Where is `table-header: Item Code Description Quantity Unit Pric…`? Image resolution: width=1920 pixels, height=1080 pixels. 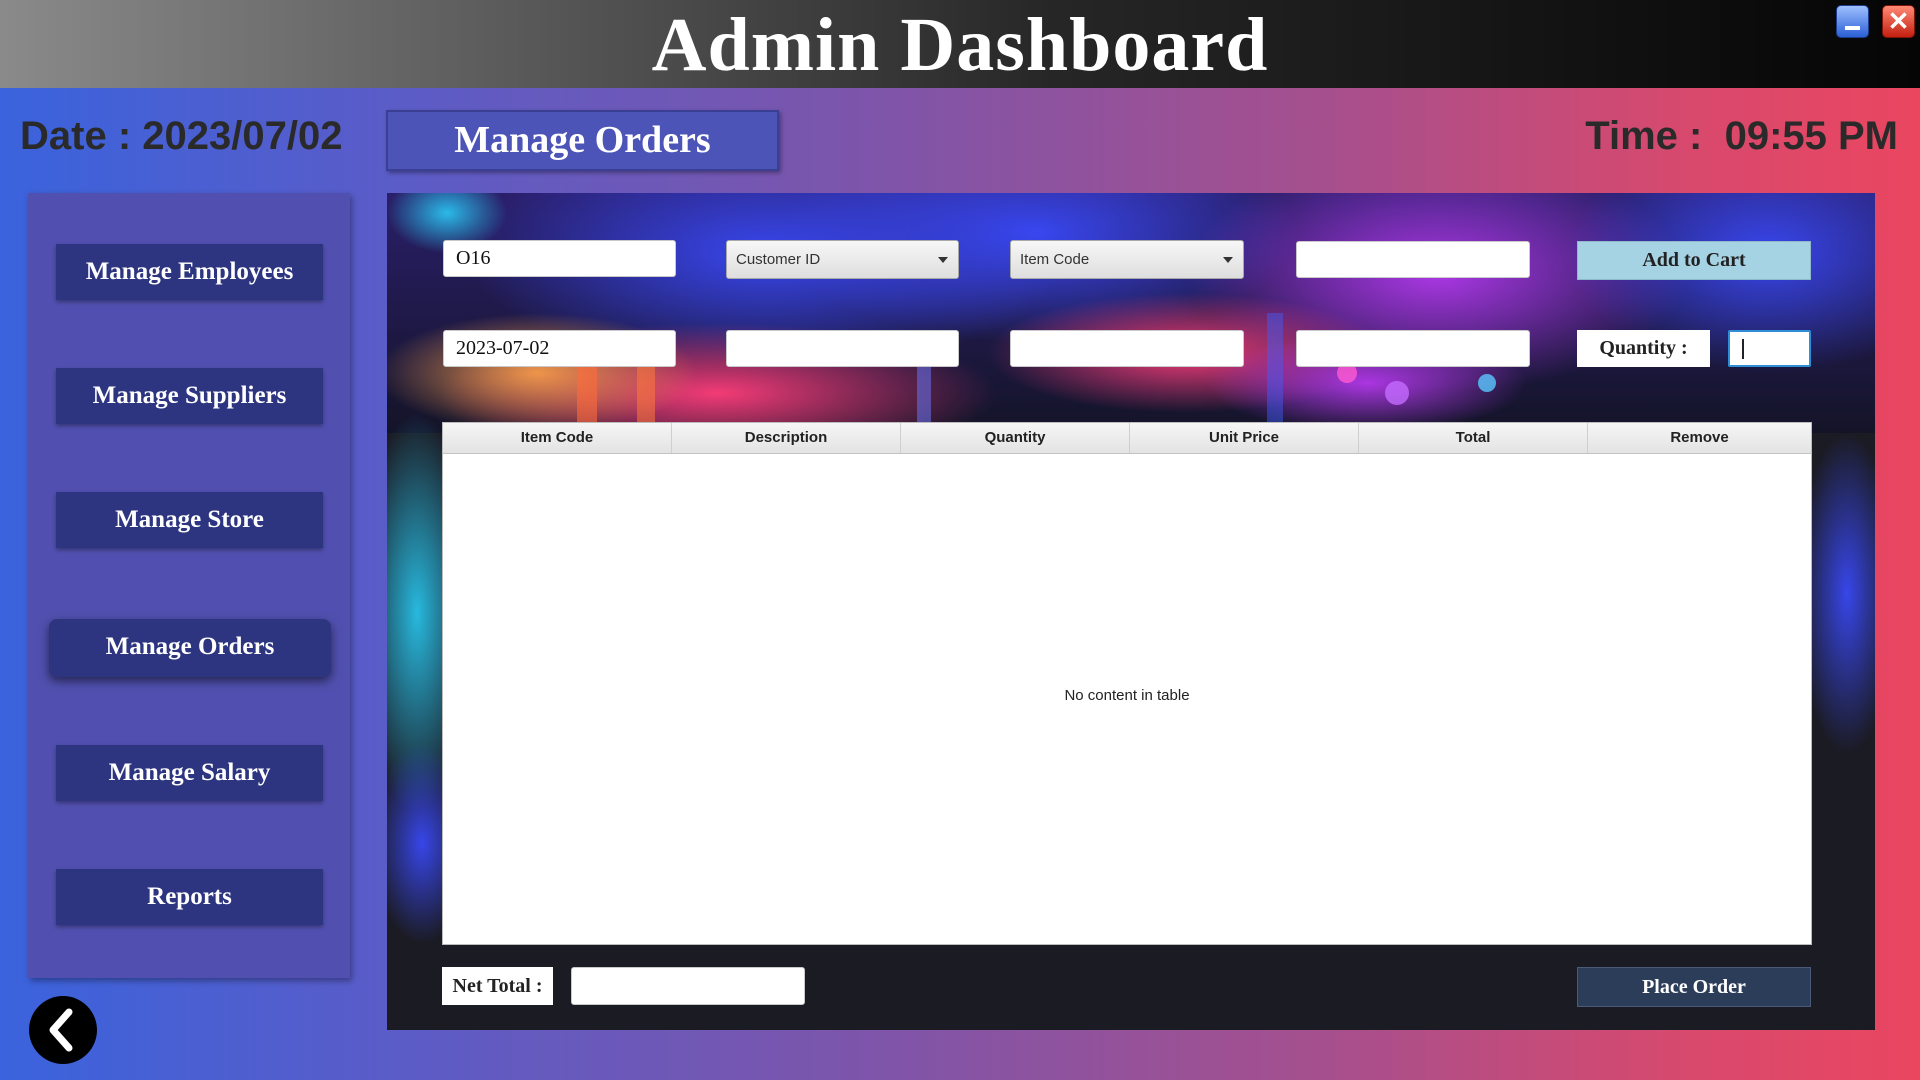 table-header: Item Code Description Quantity Unit Pric… is located at coordinates (1127, 438).